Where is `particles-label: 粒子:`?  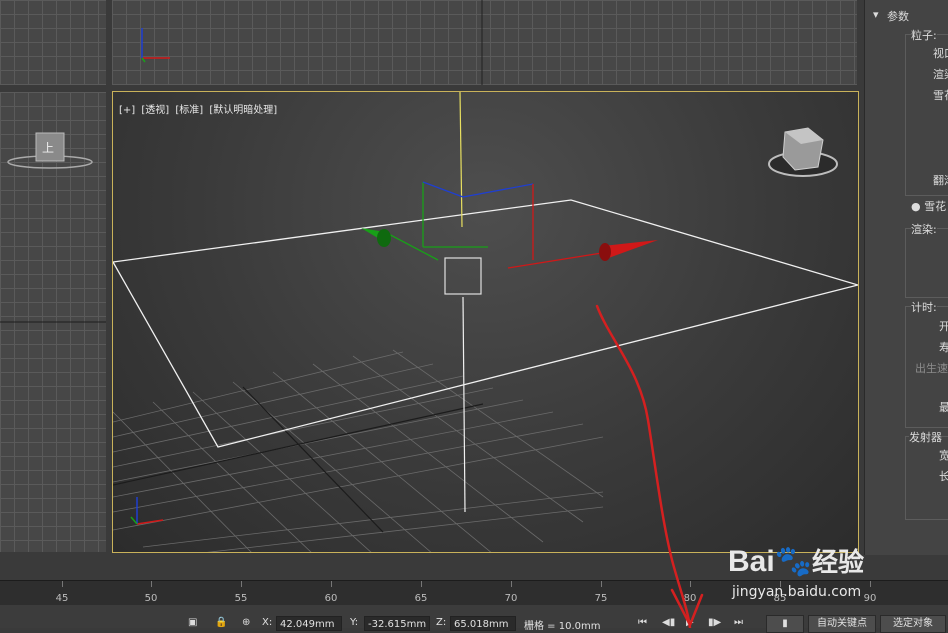 particles-label: 粒子: is located at coordinates (924, 35).